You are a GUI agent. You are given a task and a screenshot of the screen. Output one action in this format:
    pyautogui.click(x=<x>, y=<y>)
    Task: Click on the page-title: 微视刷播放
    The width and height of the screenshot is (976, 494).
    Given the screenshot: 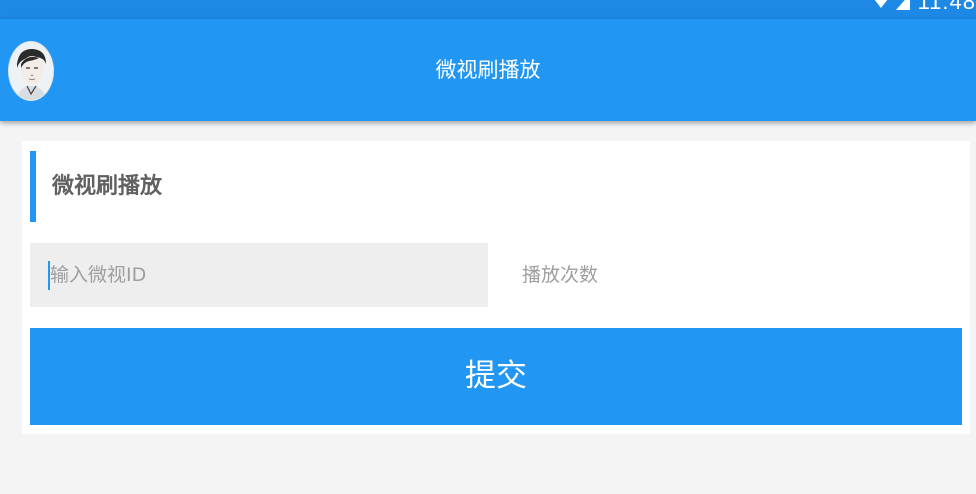 What is the action you would take?
    pyautogui.click(x=488, y=70)
    